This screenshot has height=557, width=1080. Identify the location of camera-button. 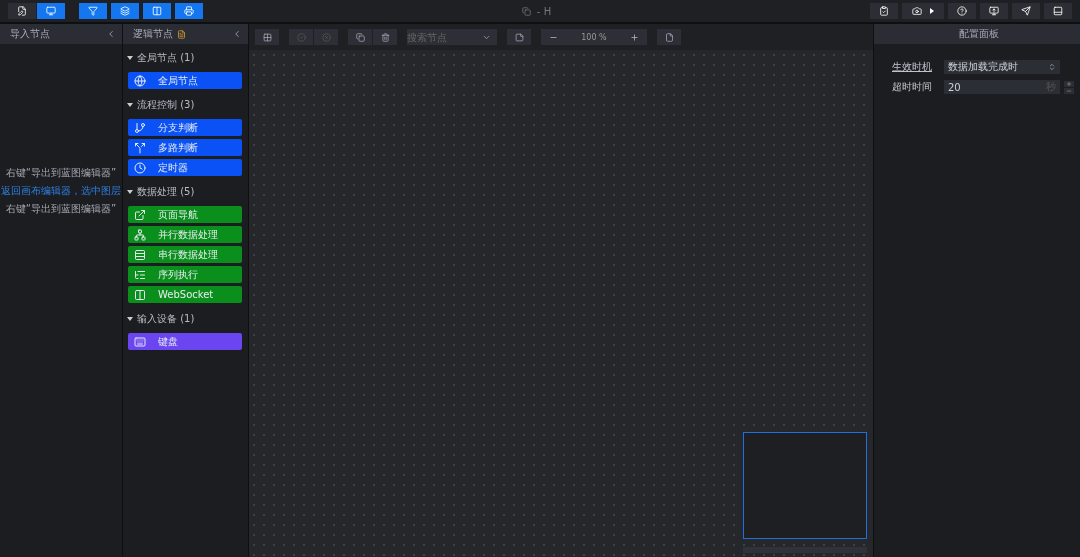
(923, 11).